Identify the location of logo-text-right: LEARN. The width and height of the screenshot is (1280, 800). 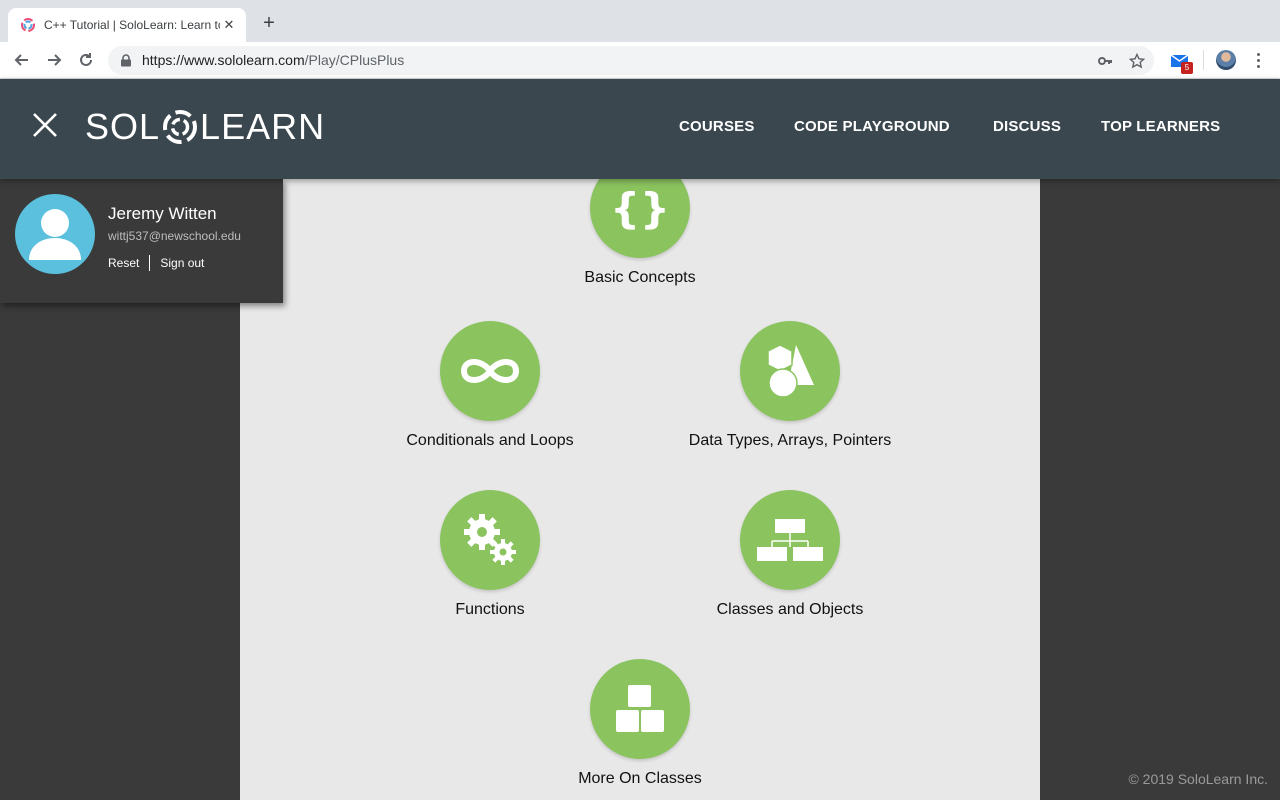
(263, 126).